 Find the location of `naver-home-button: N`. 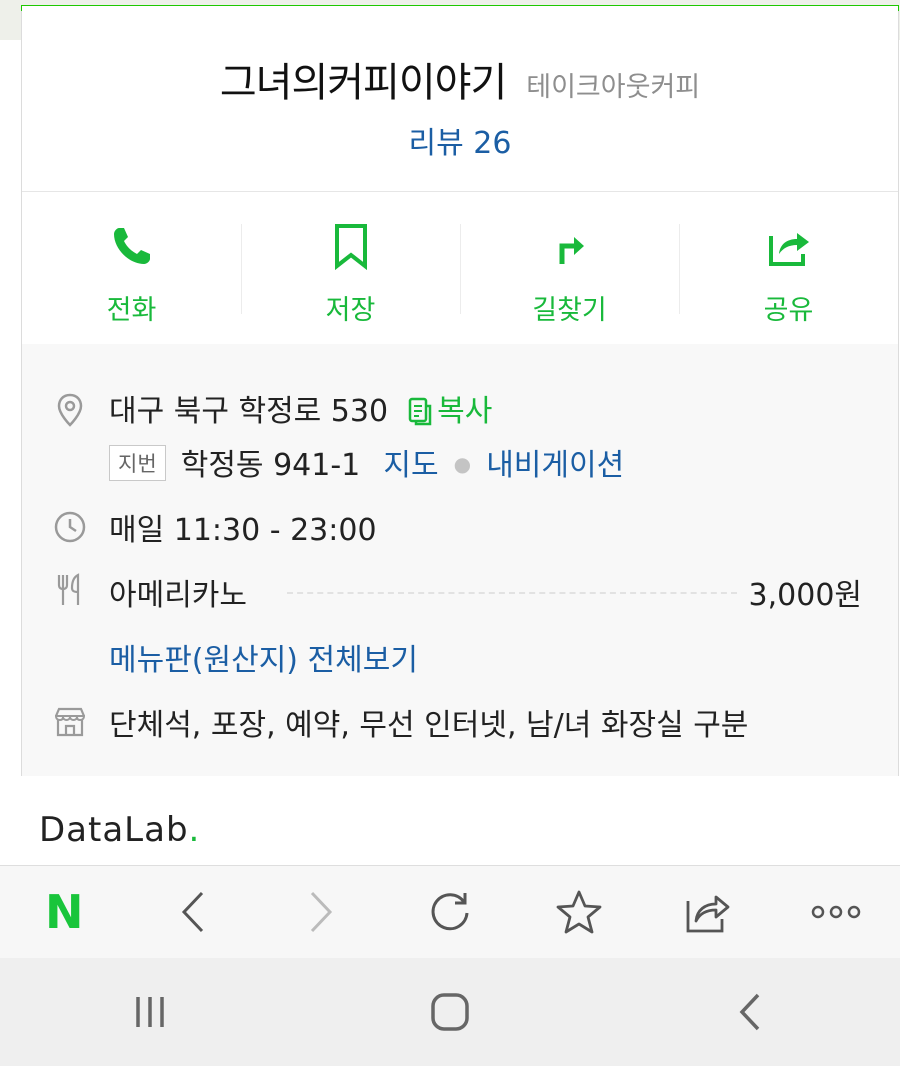

naver-home-button: N is located at coordinates (64, 912).